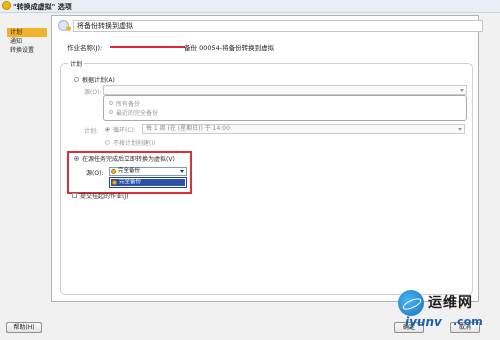 This screenshot has width=500, height=340. Describe the element at coordinates (188, 128) in the screenshot. I see `recurring-value: 每 1 周 (在 (星期日)) 于 14:00` at that location.